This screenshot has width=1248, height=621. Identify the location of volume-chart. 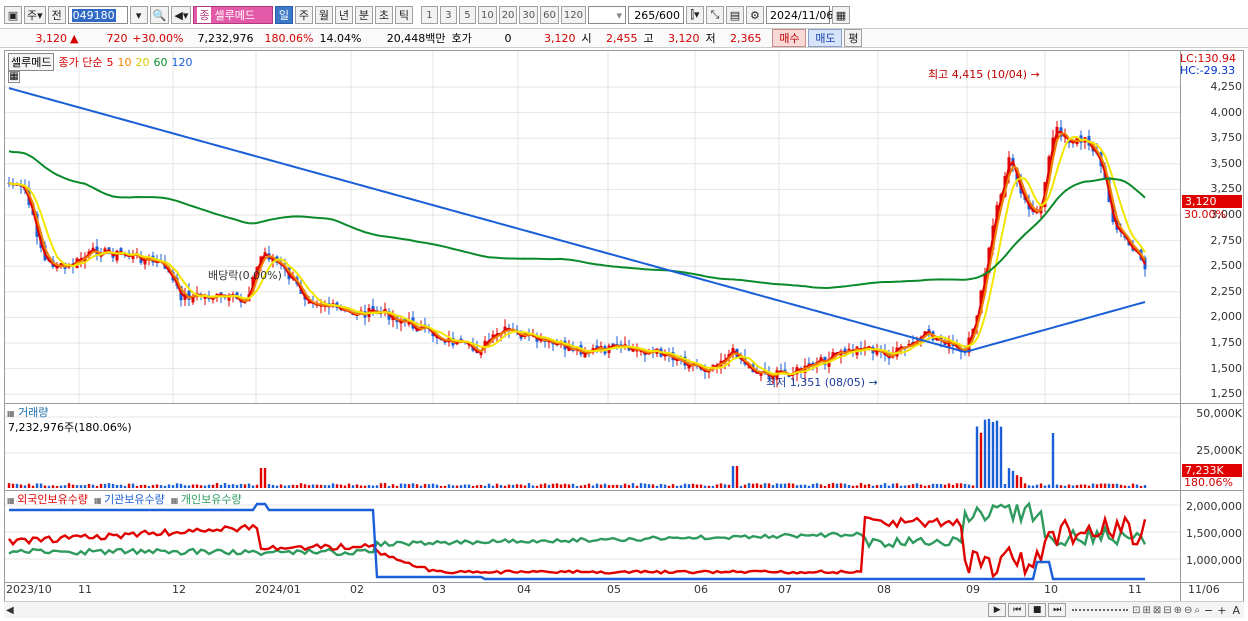
(594, 447).